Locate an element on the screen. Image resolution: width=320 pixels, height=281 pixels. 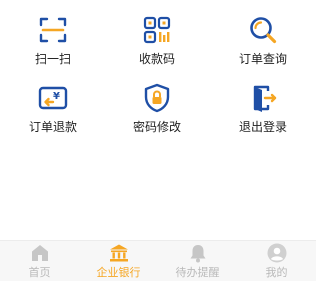
tab-label: 企业银行 is located at coordinates (118, 272).